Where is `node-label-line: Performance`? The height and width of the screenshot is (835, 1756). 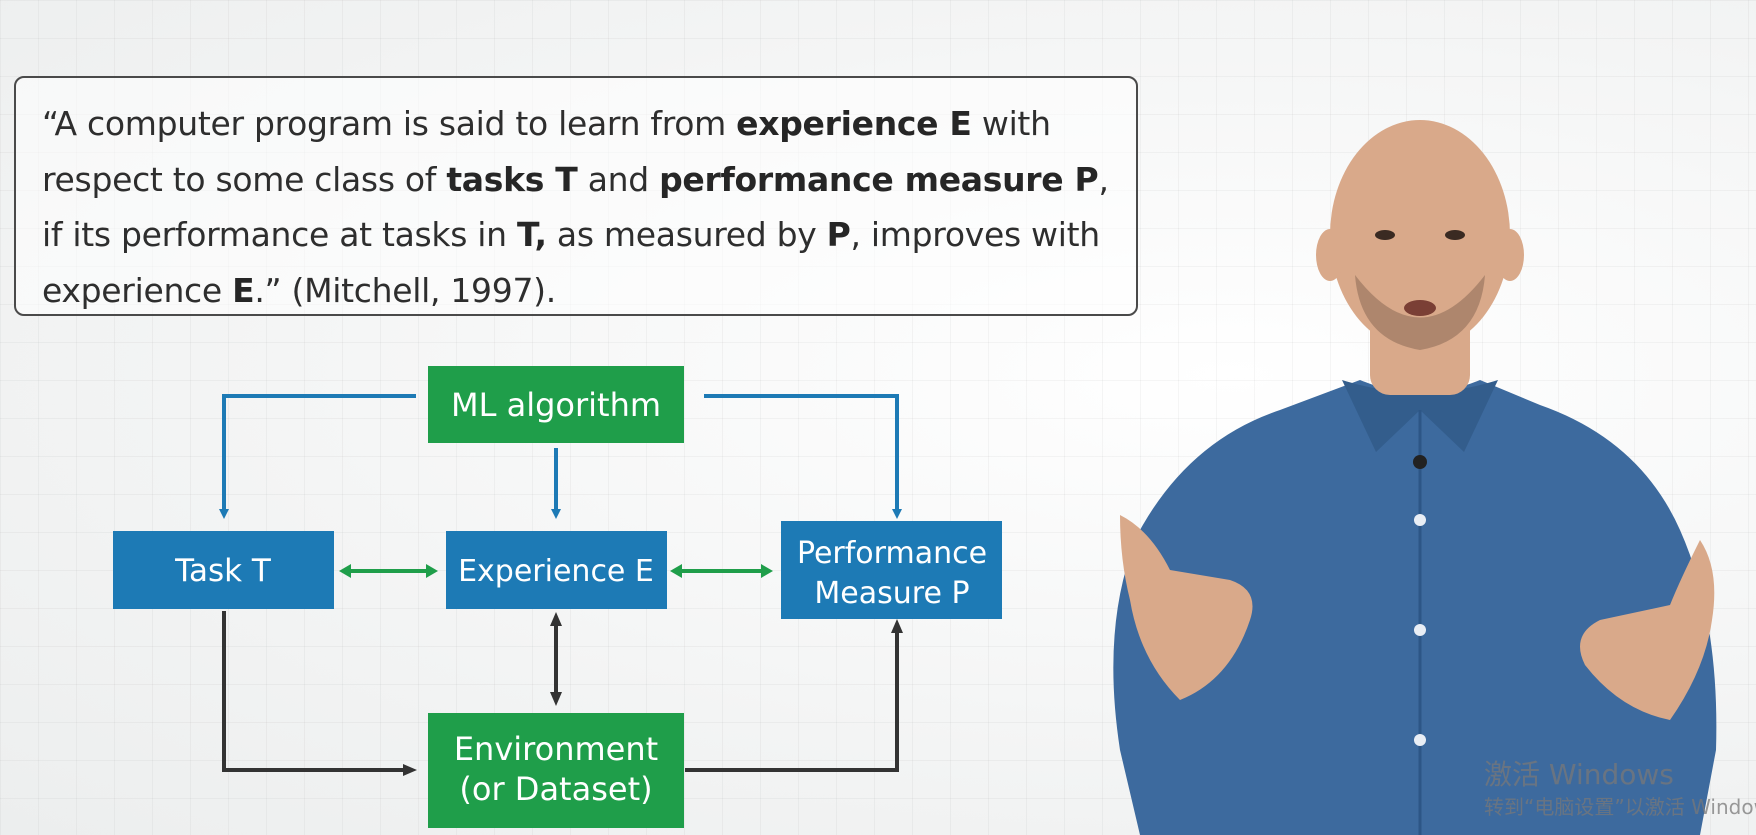 node-label-line: Performance is located at coordinates (892, 553).